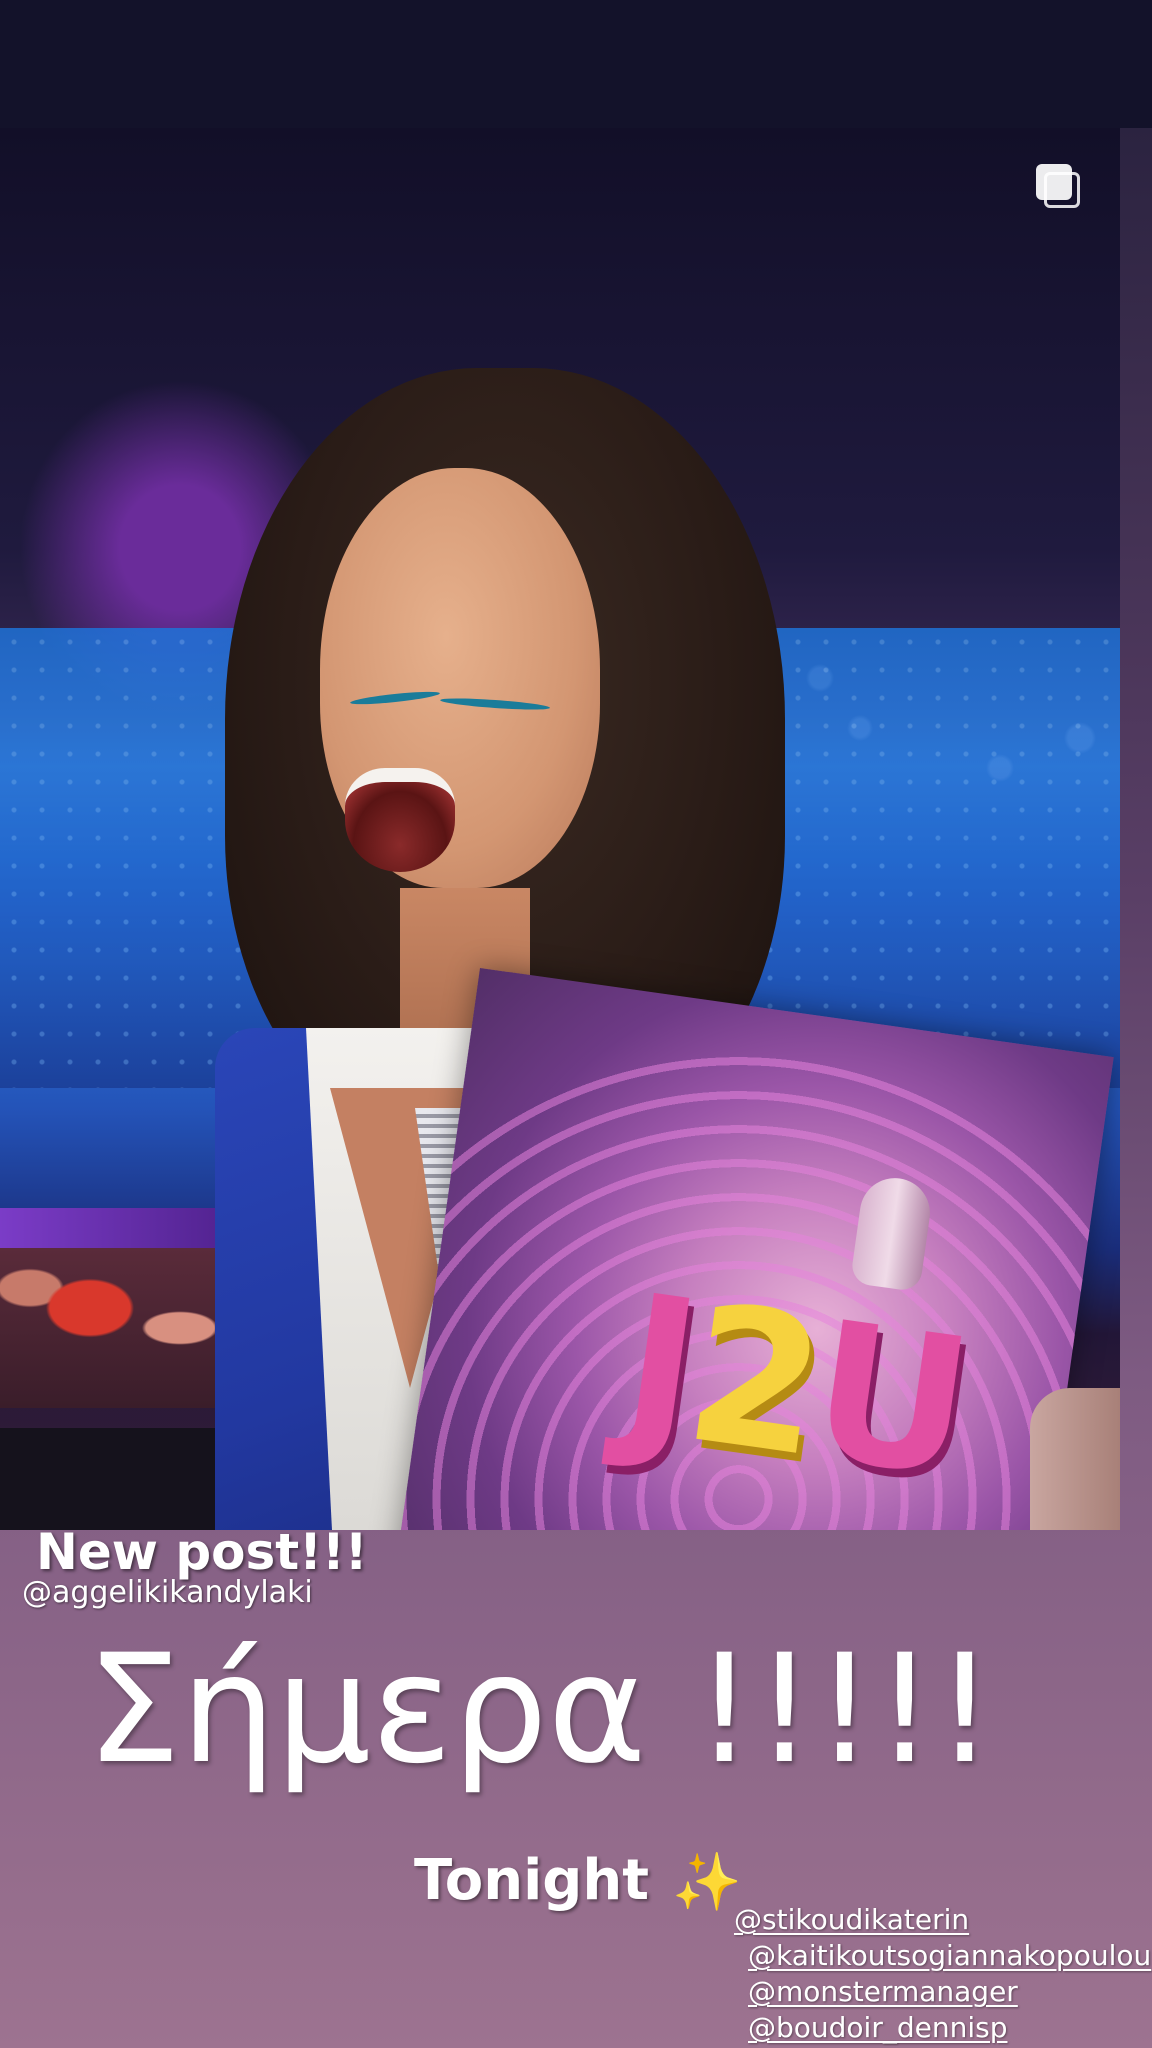 The image size is (1152, 2048). Describe the element at coordinates (889, 1399) in the screenshot. I see `logo-letter-u: U` at that location.